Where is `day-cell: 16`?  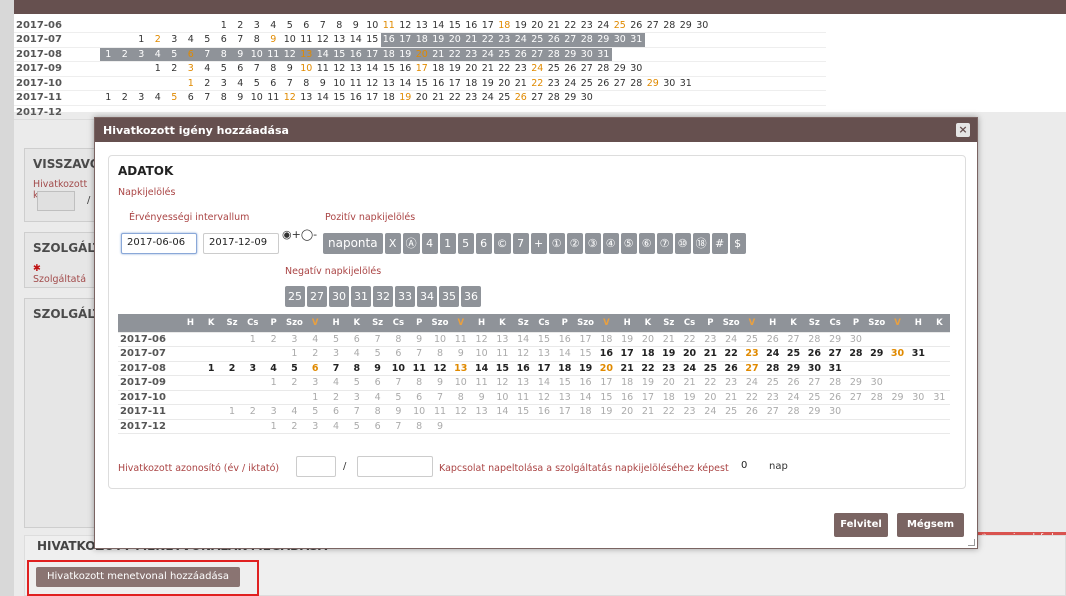 day-cell: 16 is located at coordinates (565, 339).